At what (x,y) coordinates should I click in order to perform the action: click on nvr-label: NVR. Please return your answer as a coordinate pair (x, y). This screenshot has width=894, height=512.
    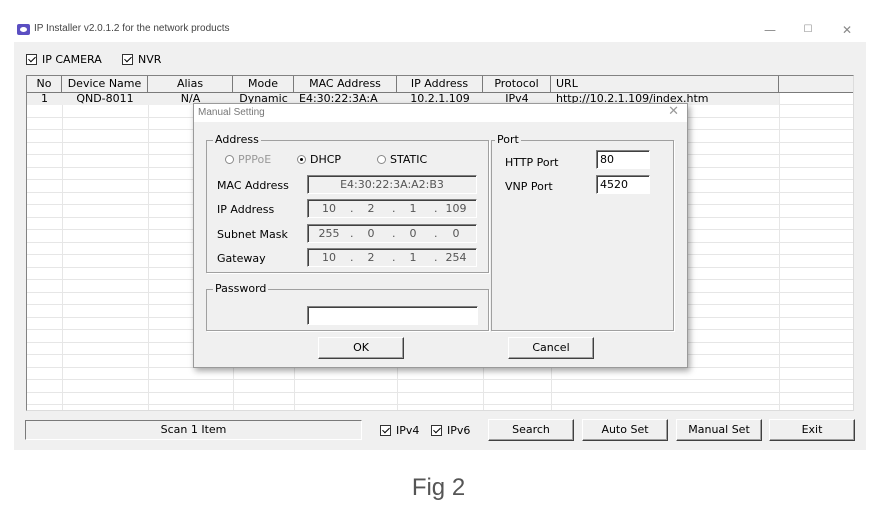
    Looking at the image, I should click on (150, 59).